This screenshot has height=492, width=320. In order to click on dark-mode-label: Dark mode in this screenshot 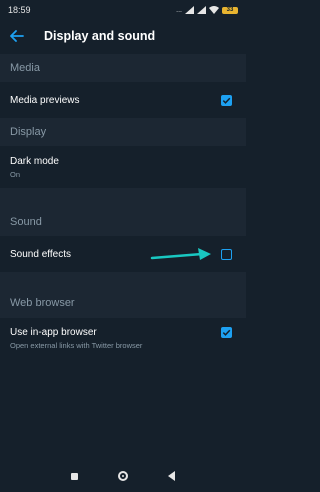, I will do `click(34, 161)`.